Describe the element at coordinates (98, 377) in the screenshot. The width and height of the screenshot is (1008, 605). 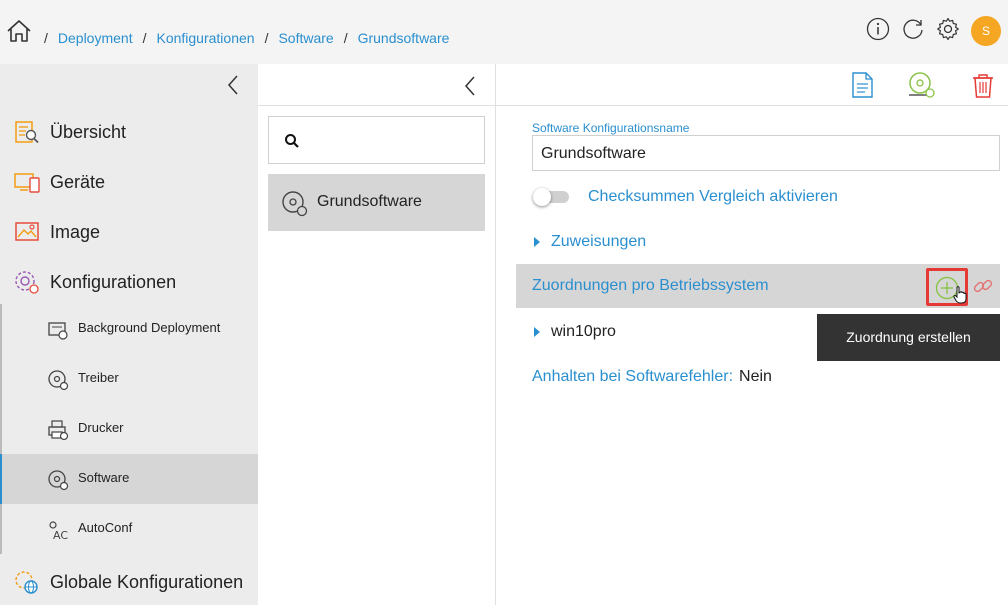
I see `nav-sub-label-treiber: Treiber` at that location.